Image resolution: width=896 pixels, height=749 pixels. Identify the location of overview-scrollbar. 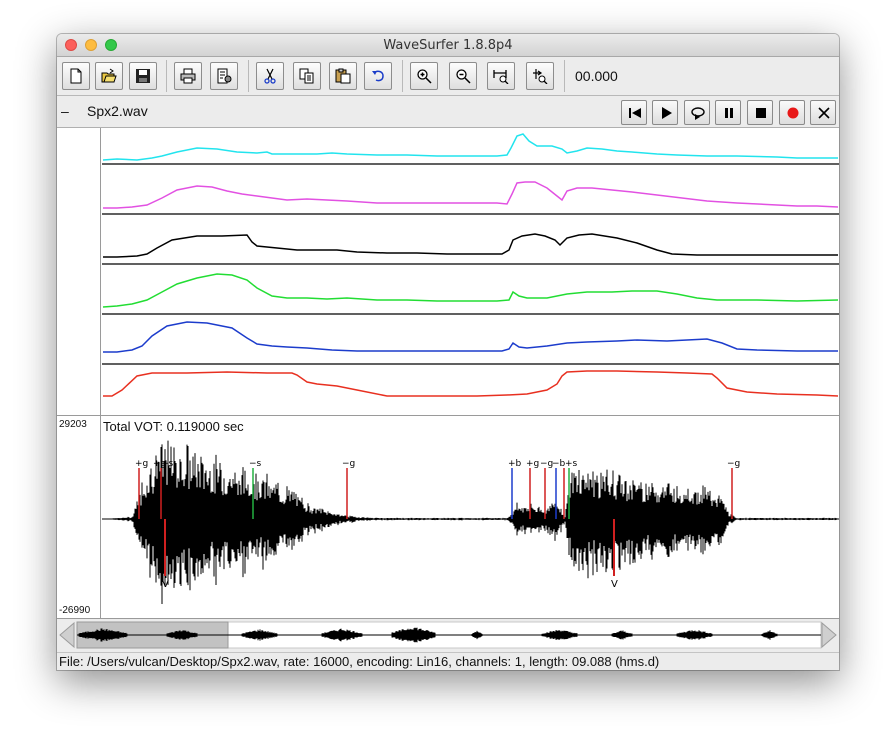
(448, 635).